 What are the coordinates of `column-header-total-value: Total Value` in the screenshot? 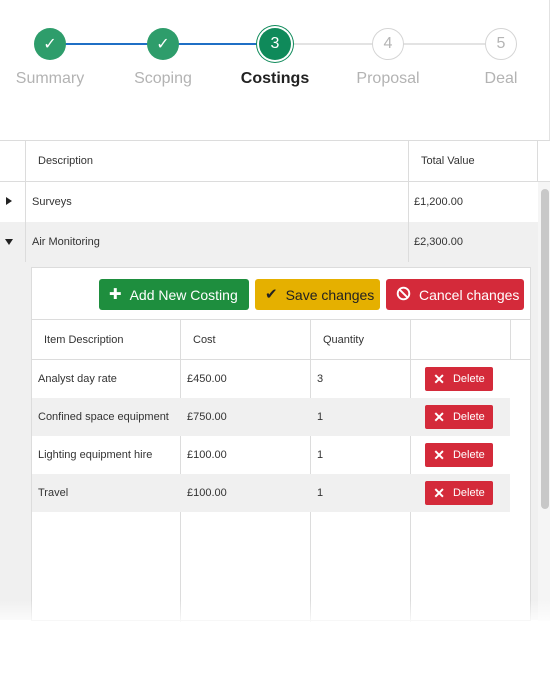 It's located at (448, 161).